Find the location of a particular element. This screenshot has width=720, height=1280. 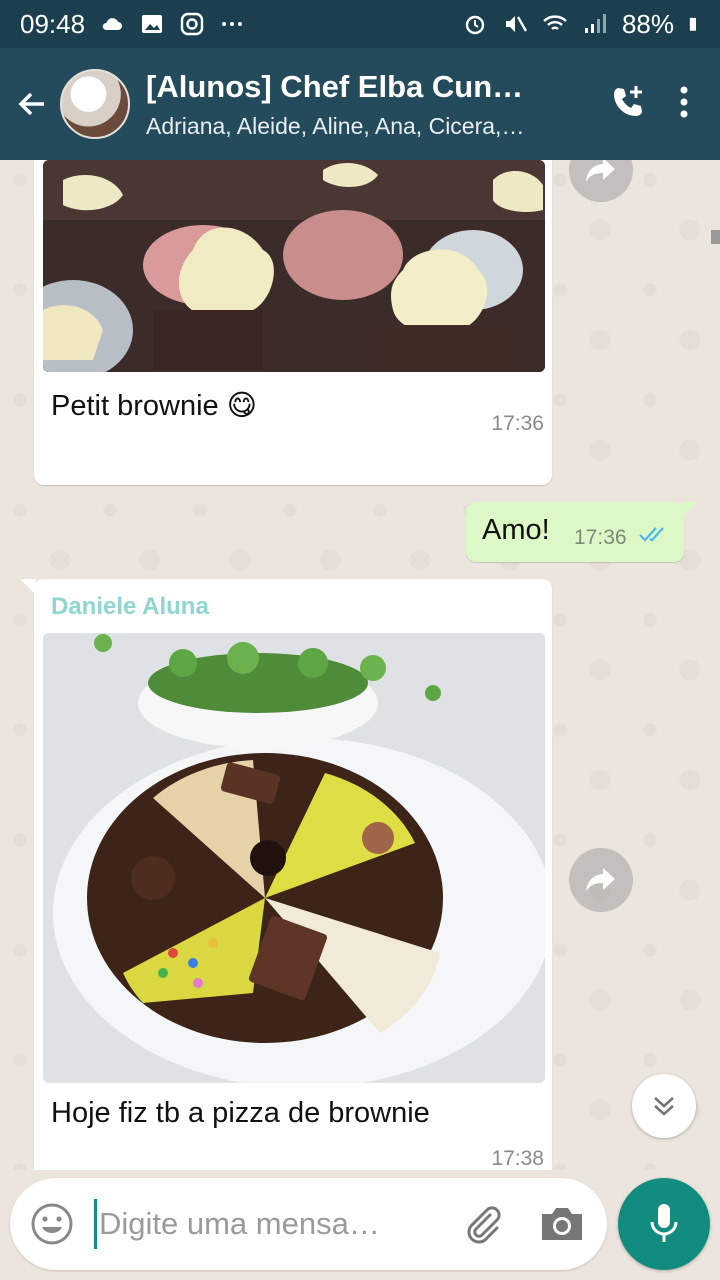

read-ticks-icon is located at coordinates (651, 534).